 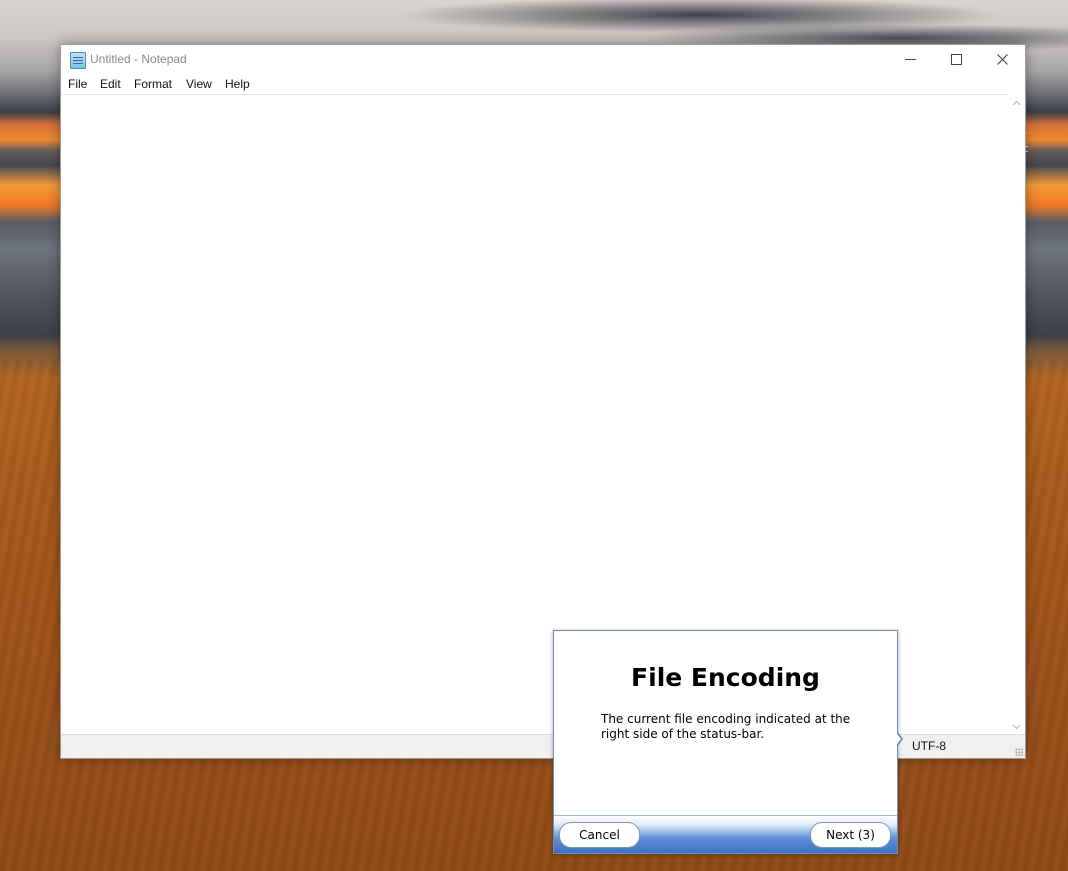 I want to click on resize-grip-icon, so click(x=1019, y=752).